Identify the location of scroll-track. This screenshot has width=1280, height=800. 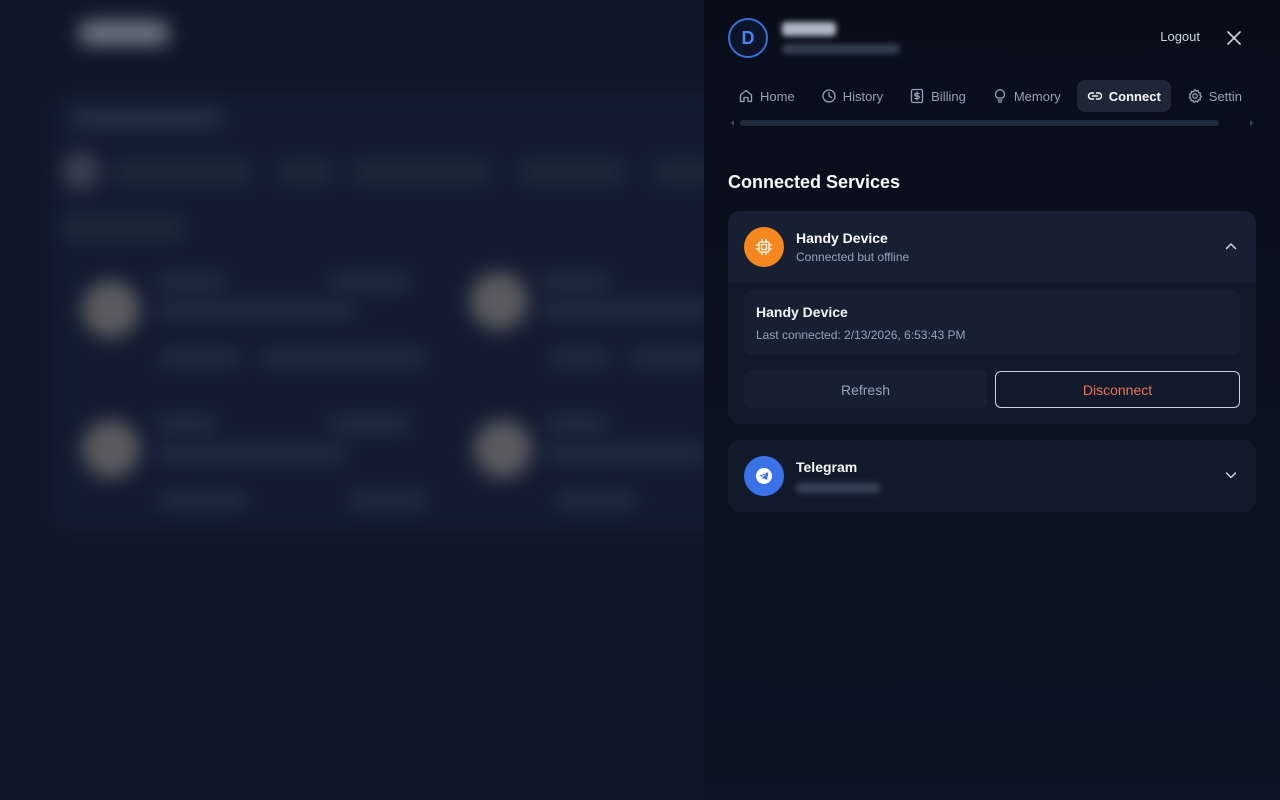
(992, 123).